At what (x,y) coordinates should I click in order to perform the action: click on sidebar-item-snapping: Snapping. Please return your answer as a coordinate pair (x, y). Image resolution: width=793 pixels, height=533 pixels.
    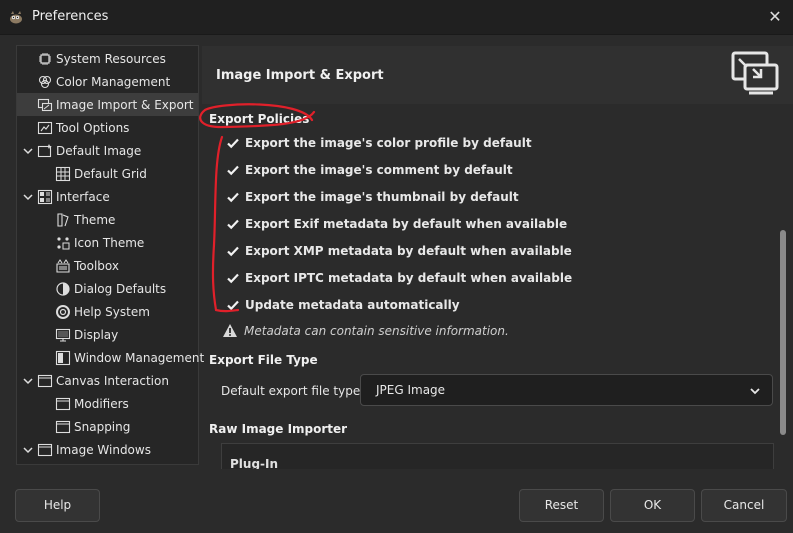
    Looking at the image, I should click on (107, 426).